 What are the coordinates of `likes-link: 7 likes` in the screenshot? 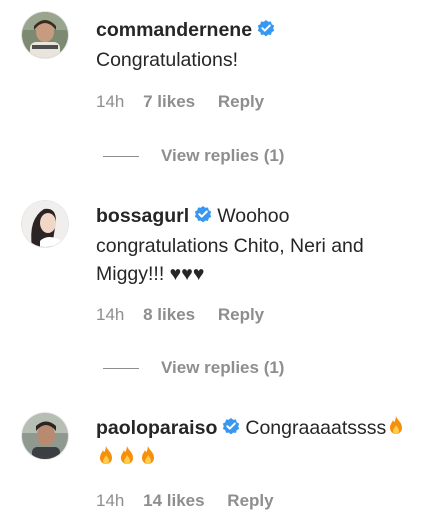 It's located at (169, 102).